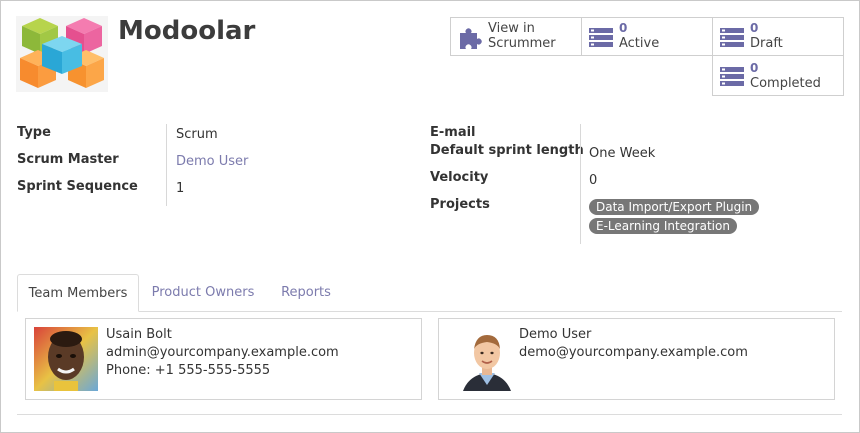  Describe the element at coordinates (166, 165) in the screenshot. I see `left-group-divider` at that location.